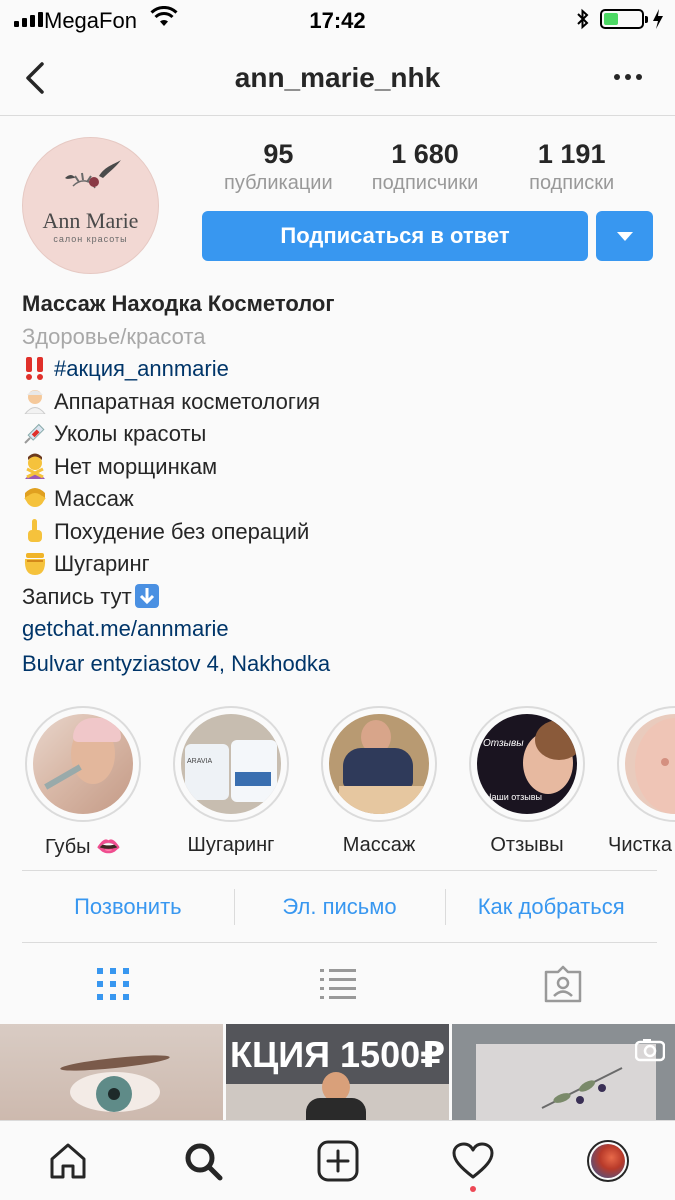 The width and height of the screenshot is (675, 1200). Describe the element at coordinates (82, 847) in the screenshot. I see `highlight-label: Губы 👄` at that location.